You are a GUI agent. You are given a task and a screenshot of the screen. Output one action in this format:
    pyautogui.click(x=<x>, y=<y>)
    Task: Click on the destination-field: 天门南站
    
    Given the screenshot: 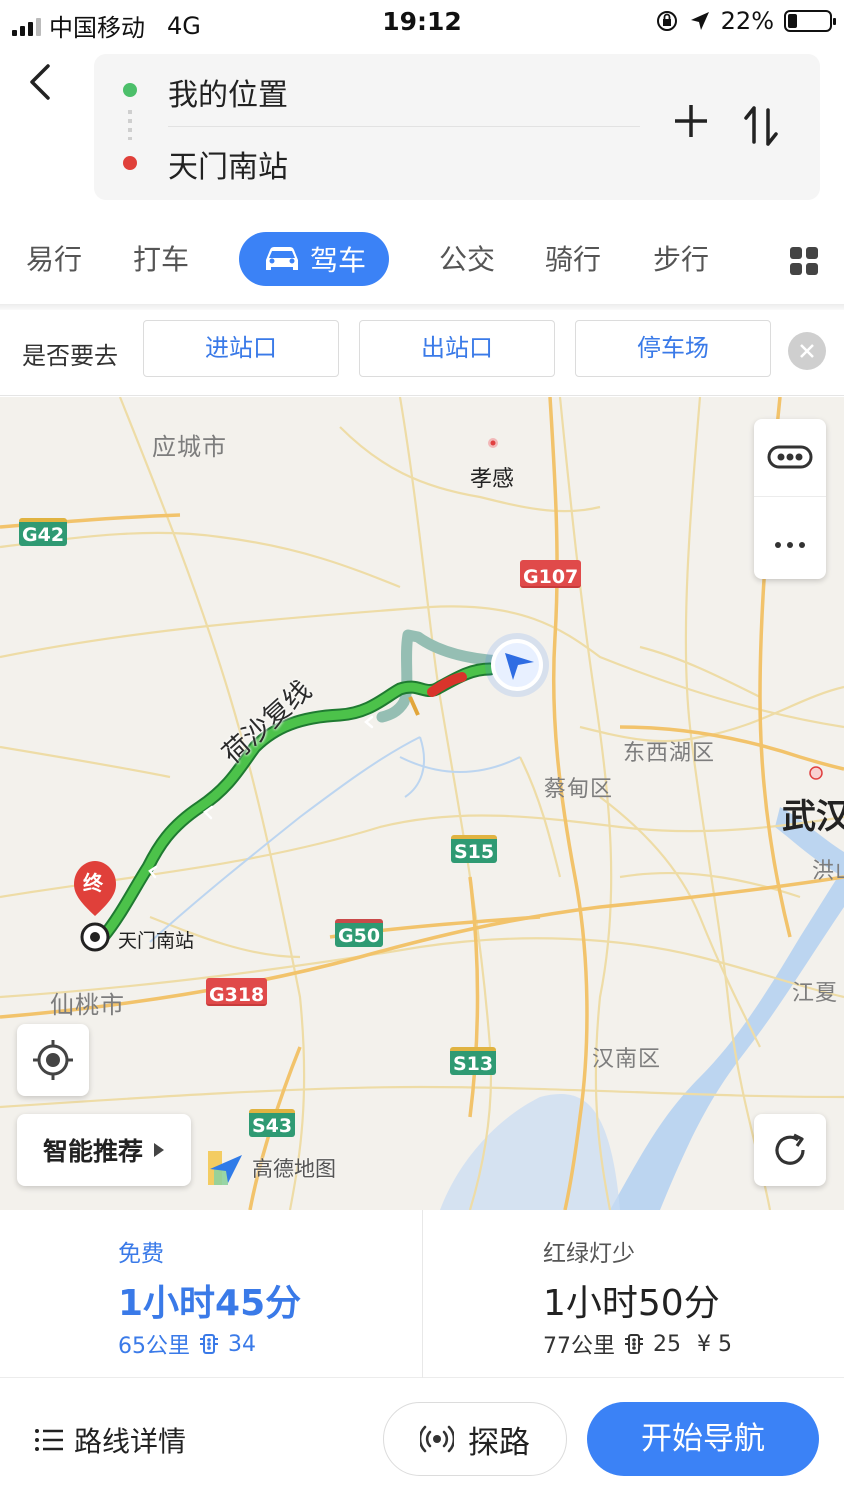 What is the action you would take?
    pyautogui.click(x=228, y=164)
    